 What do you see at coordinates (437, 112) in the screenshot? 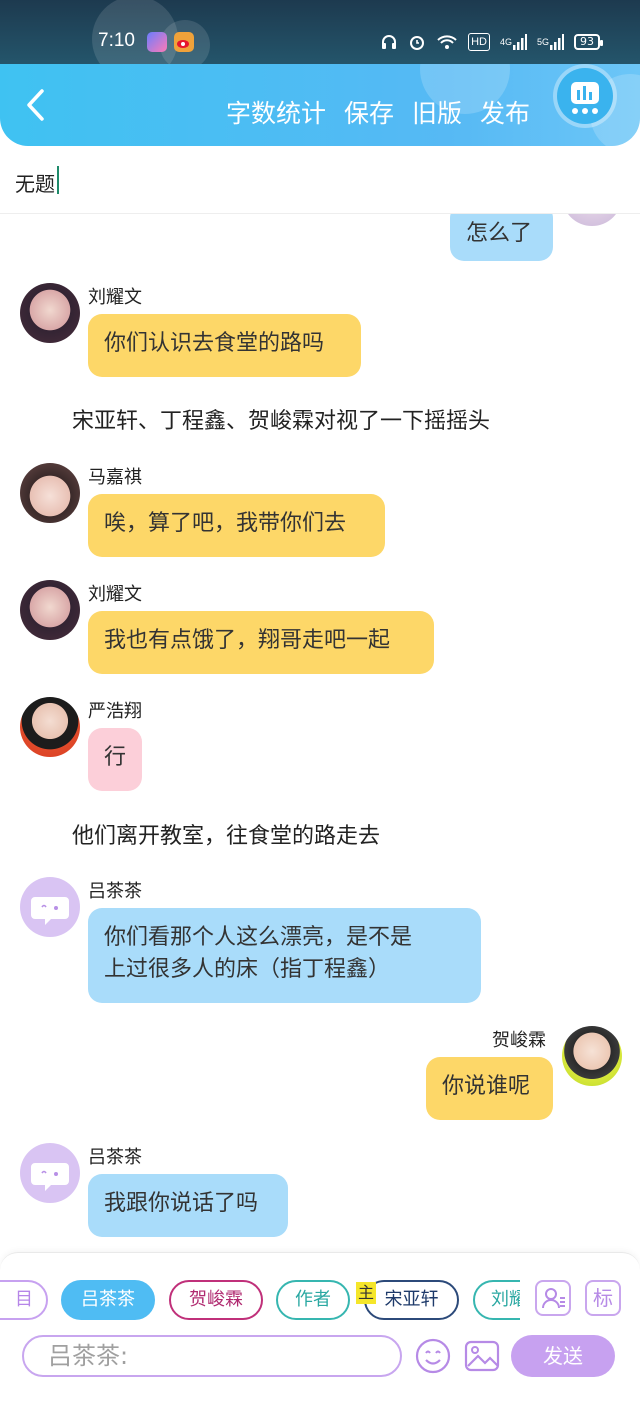
I see `old-version-button: 旧版` at bounding box center [437, 112].